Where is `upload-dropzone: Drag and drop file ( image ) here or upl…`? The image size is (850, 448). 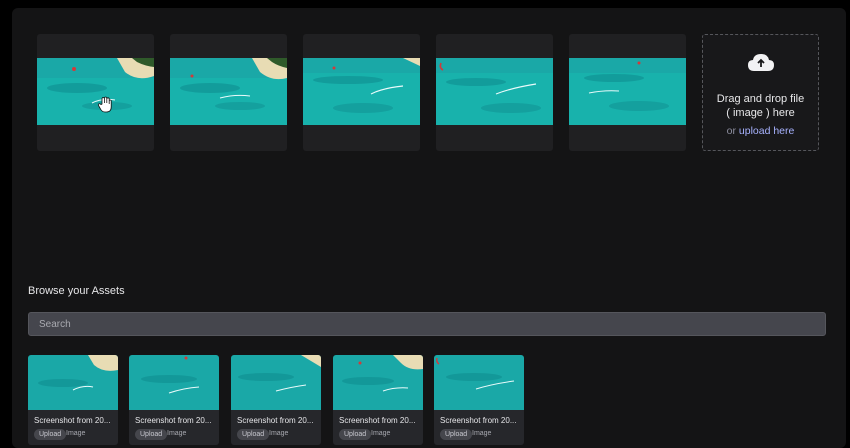 upload-dropzone: Drag and drop file ( image ) here or upl… is located at coordinates (760, 92).